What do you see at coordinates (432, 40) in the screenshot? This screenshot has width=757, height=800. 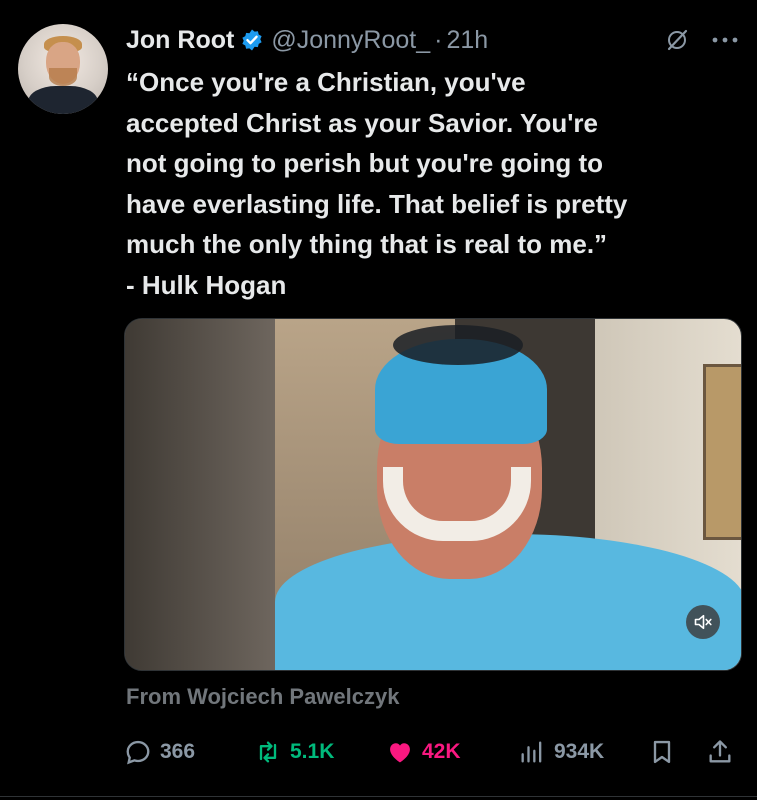 I see `tweet-header: Jon Root @JonnyRoot_ · 21h` at bounding box center [432, 40].